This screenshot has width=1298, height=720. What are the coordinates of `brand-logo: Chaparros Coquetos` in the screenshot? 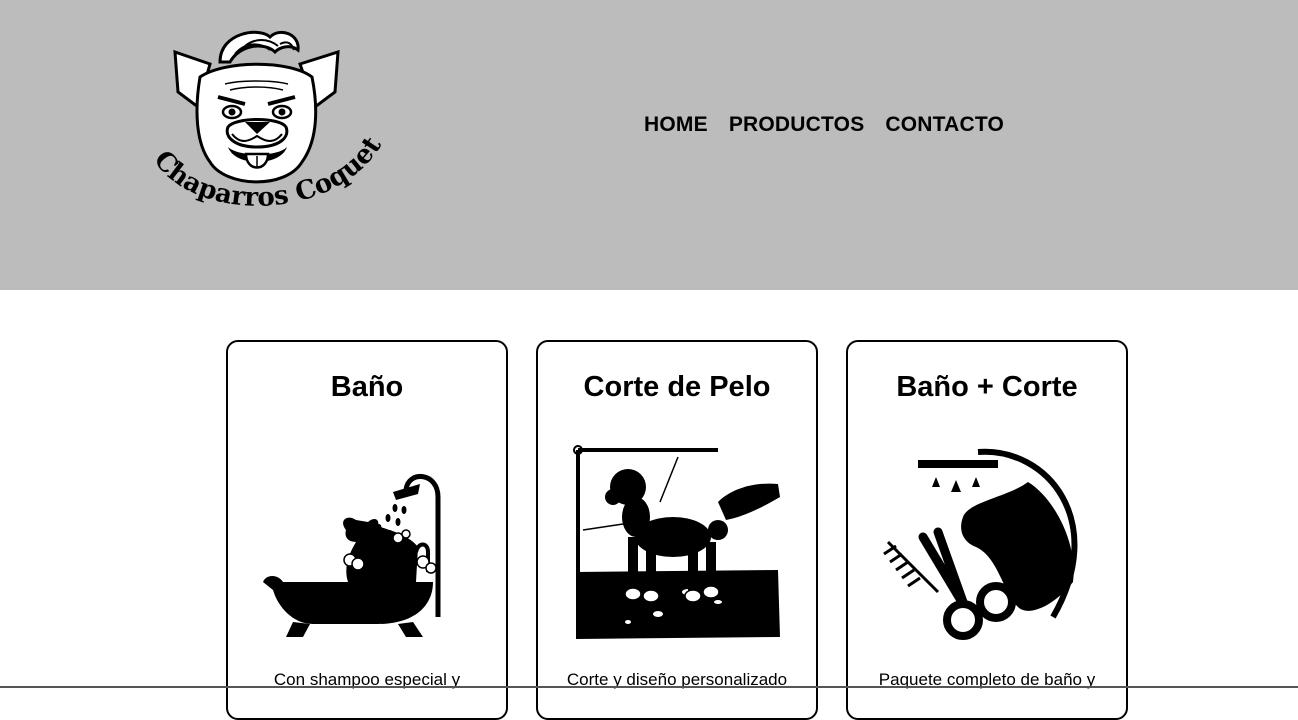 It's located at (265, 127).